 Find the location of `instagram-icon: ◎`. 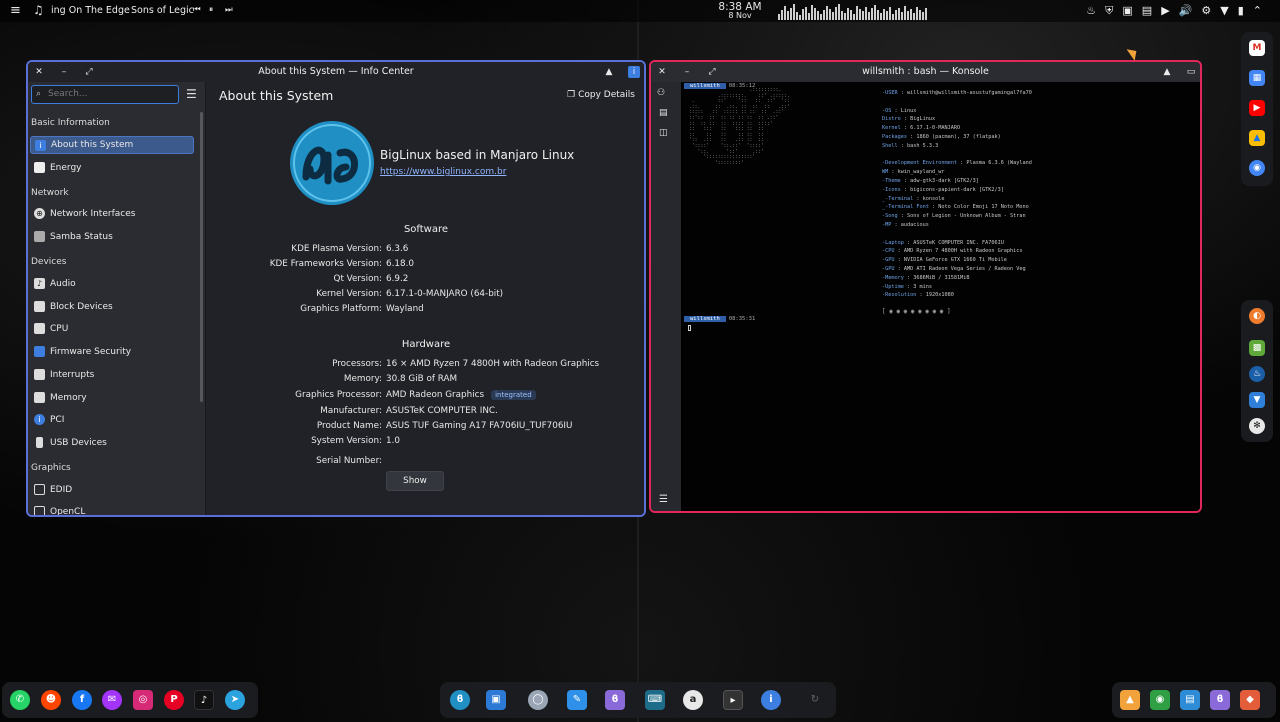

instagram-icon: ◎ is located at coordinates (143, 700).